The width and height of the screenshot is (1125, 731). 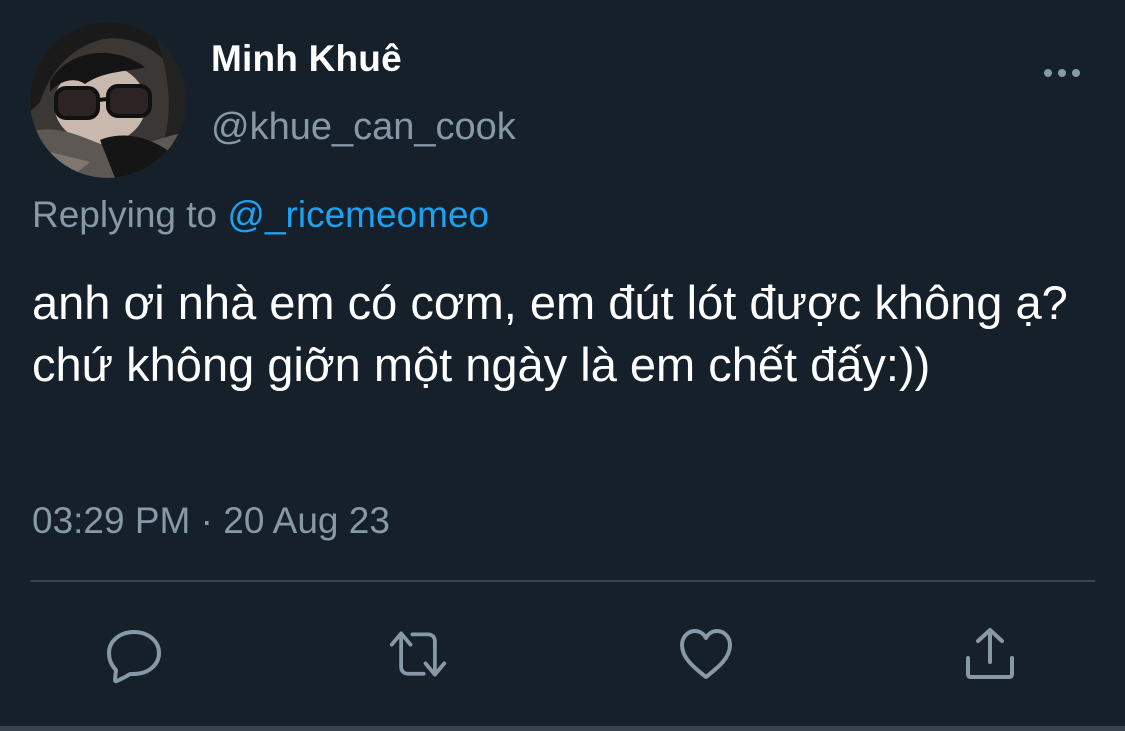 I want to click on share-icon, so click(x=990, y=653).